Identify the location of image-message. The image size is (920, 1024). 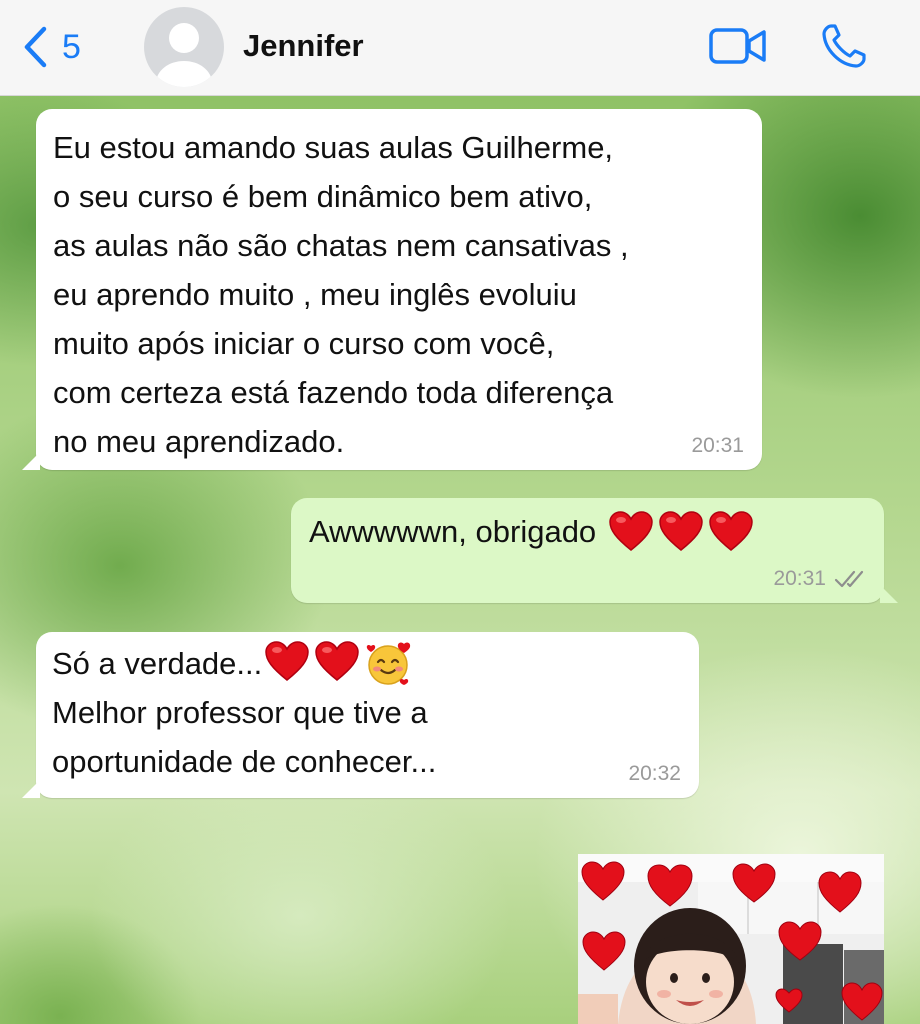
(731, 939).